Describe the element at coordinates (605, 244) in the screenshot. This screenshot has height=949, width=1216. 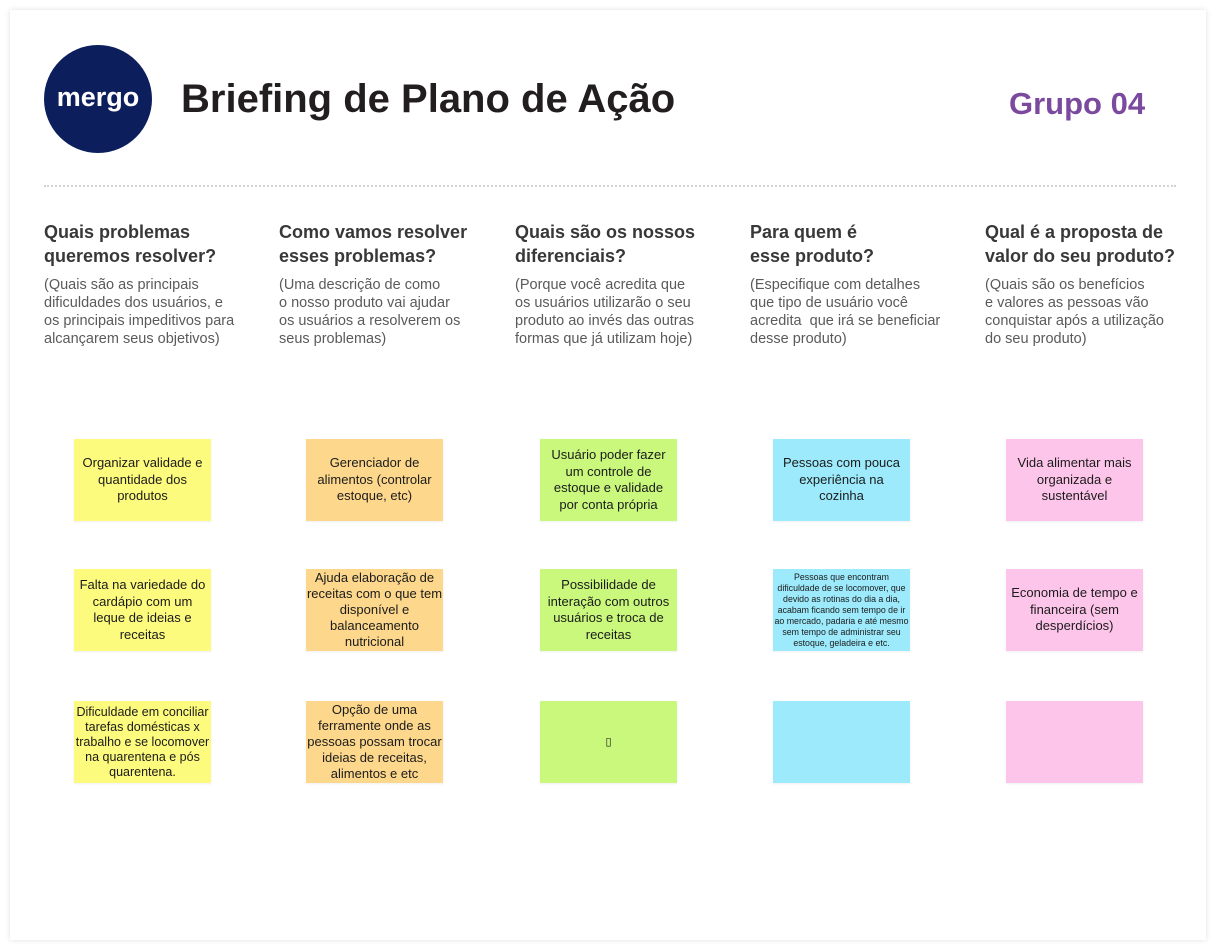
I see `column-heading: Quais são os nossos diferenciais?` at that location.